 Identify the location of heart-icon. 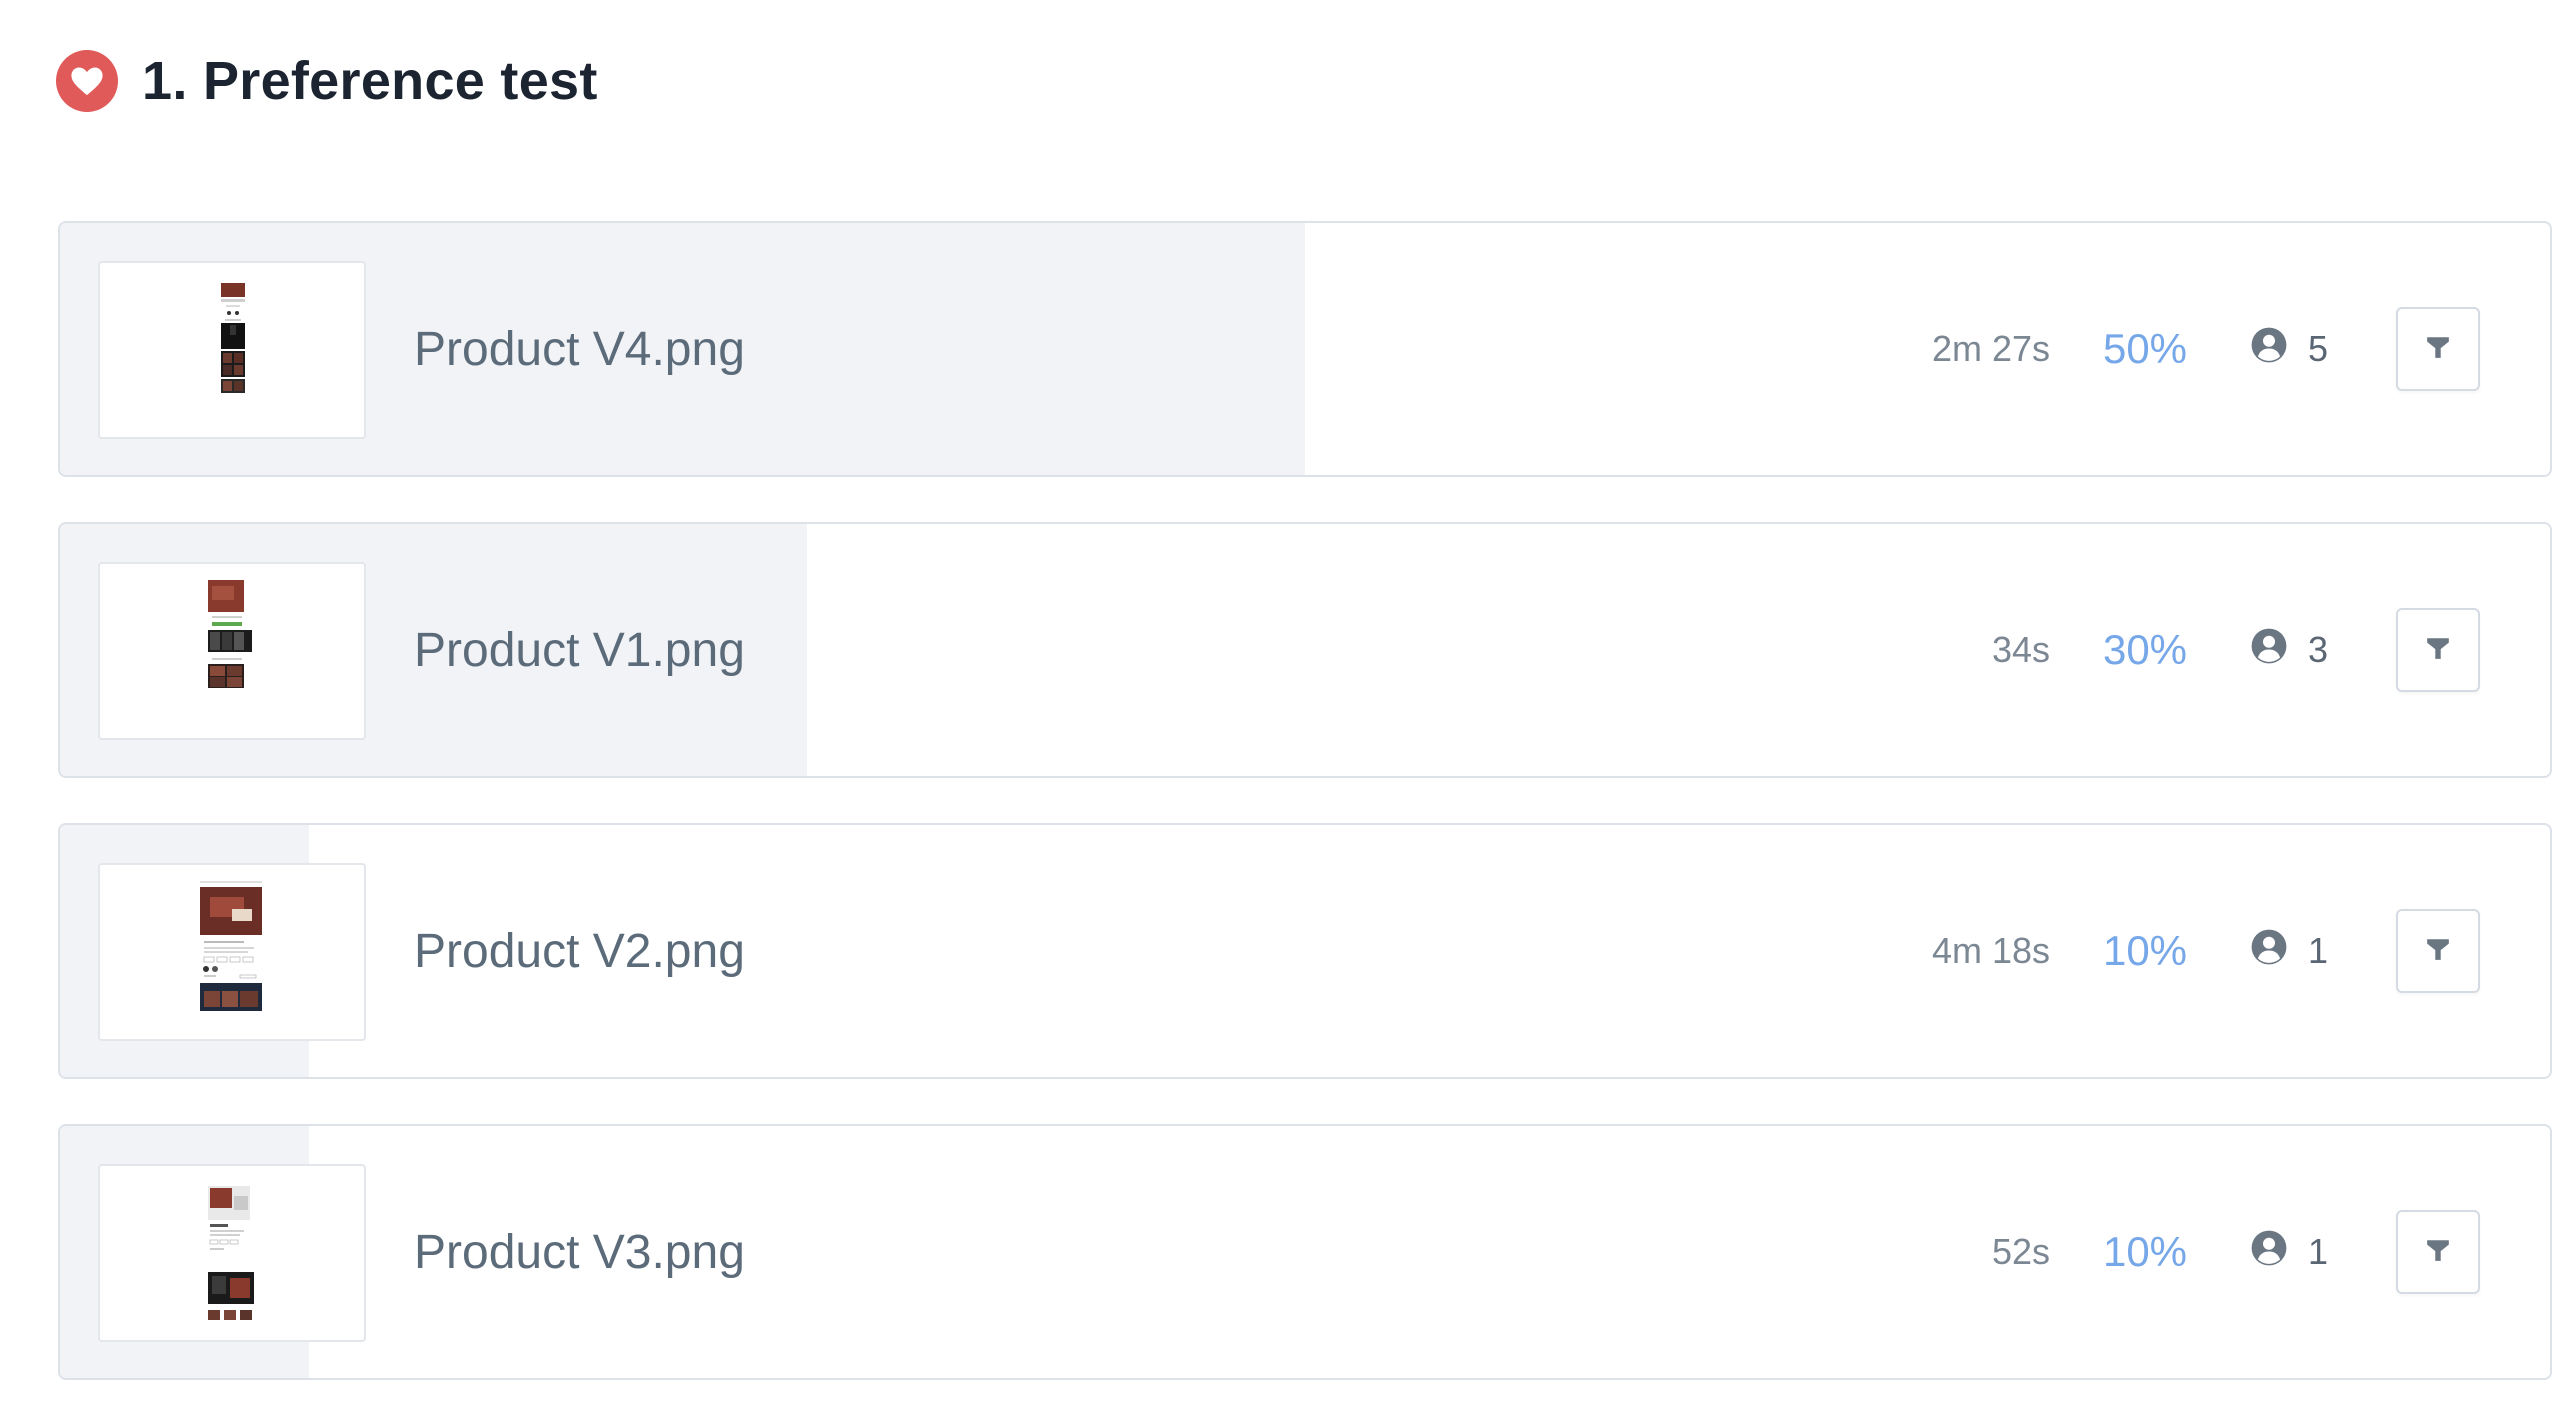
(87, 81).